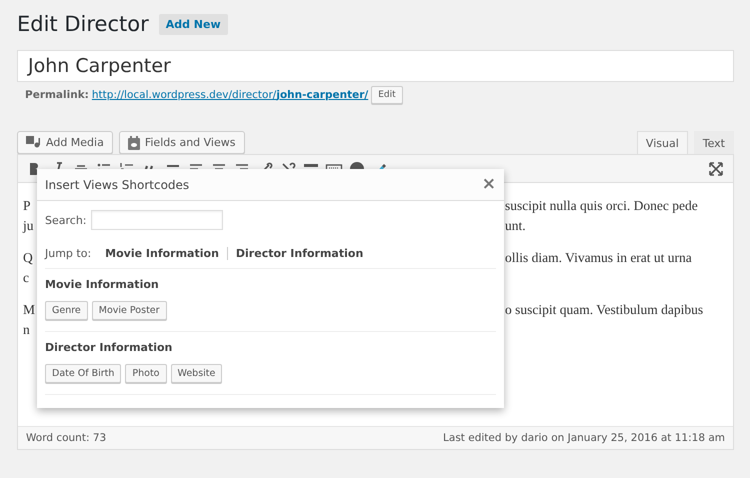 The height and width of the screenshot is (478, 750). What do you see at coordinates (584, 438) in the screenshot?
I see `last-edited-text: Last edited by dario on January 25, 2016 at 11:18 am` at bounding box center [584, 438].